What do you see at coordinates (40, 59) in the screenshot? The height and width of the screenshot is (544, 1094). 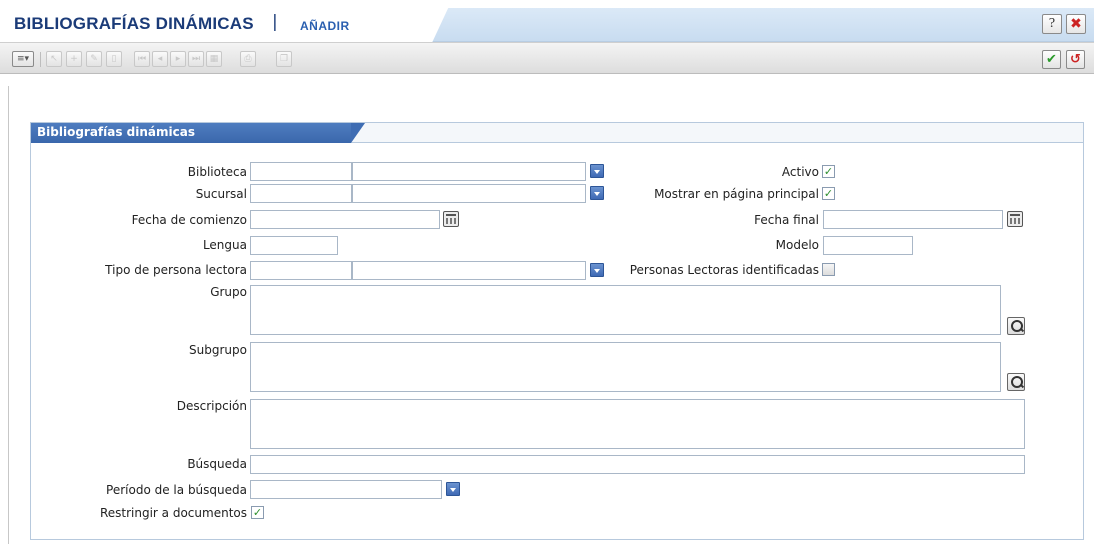 I see `toolbar-separator` at bounding box center [40, 59].